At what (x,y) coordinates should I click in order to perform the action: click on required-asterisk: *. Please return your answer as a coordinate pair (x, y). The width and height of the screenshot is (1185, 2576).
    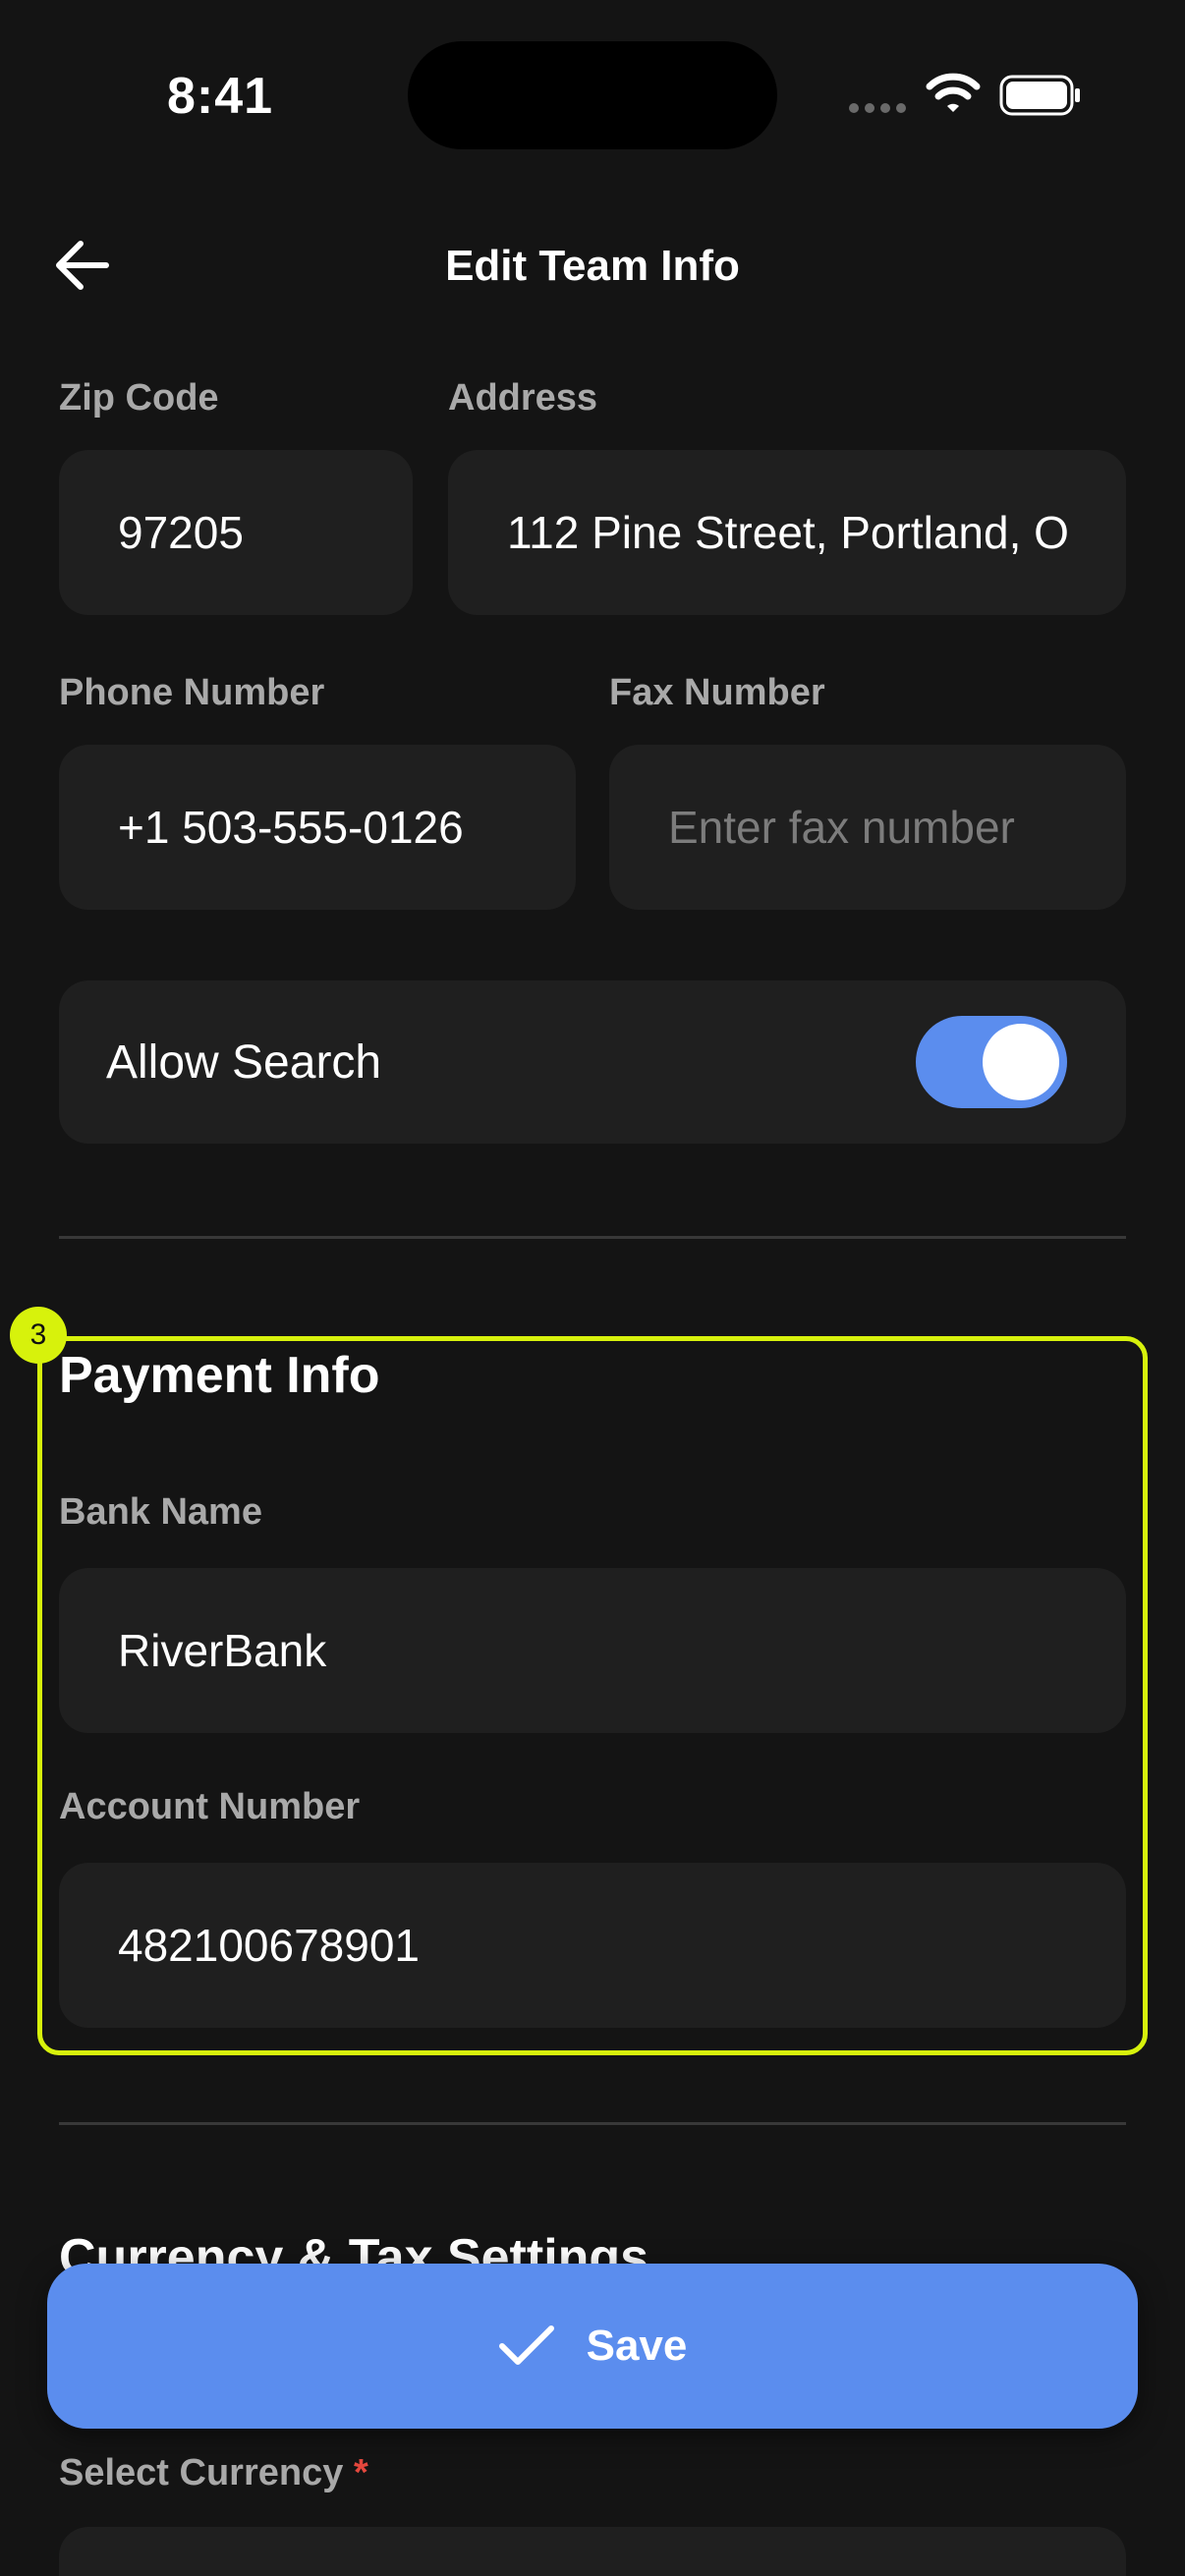
    Looking at the image, I should click on (361, 2472).